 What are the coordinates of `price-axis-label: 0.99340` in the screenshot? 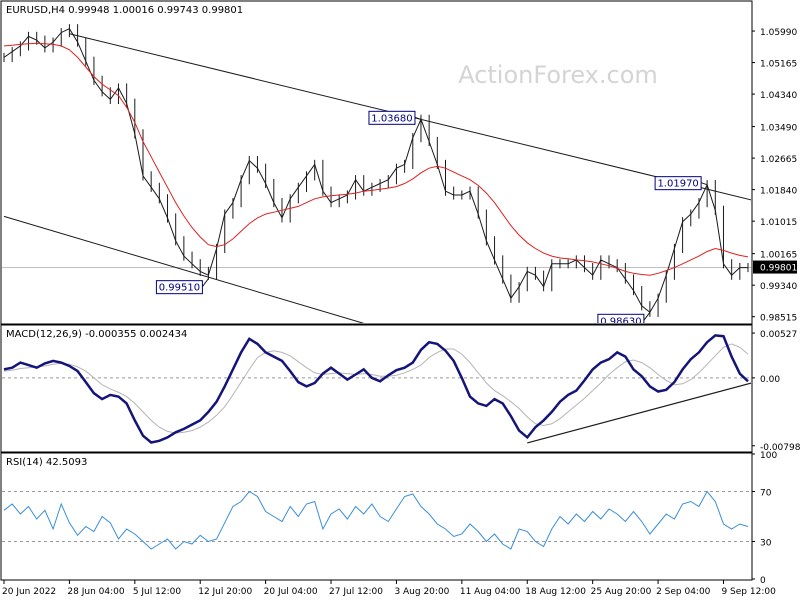 It's located at (778, 287).